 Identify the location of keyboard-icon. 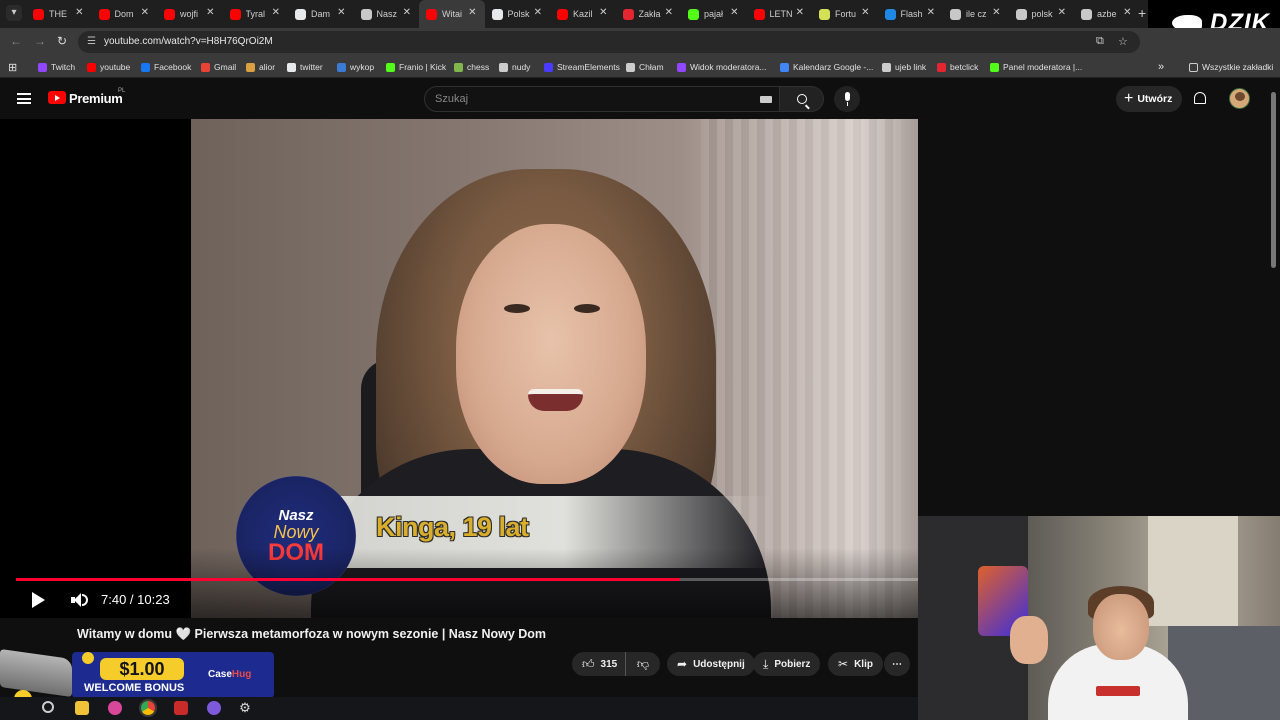
(766, 99).